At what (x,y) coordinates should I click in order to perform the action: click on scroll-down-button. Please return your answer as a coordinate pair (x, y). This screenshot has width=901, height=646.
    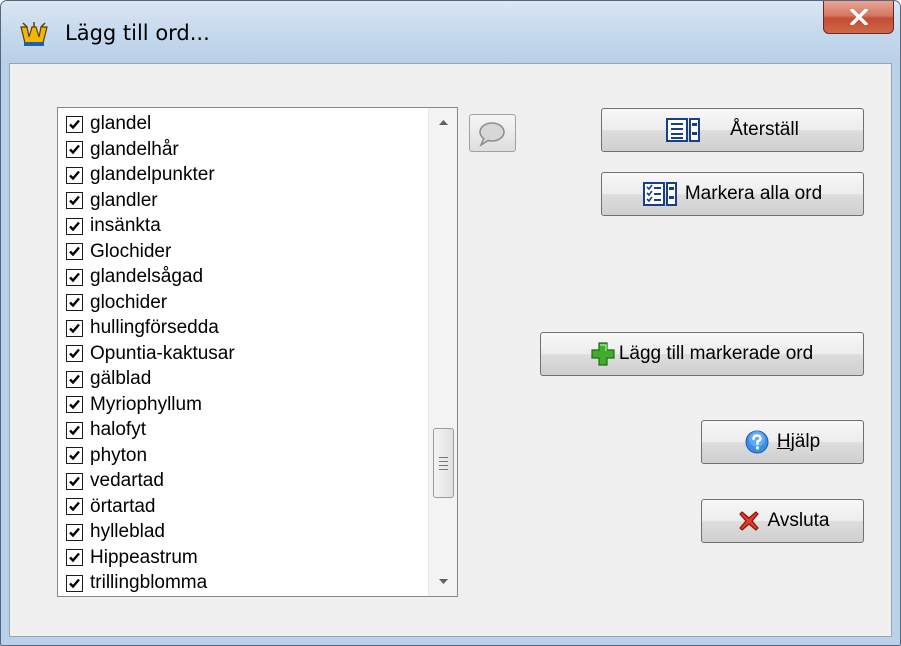
    Looking at the image, I should click on (443, 581).